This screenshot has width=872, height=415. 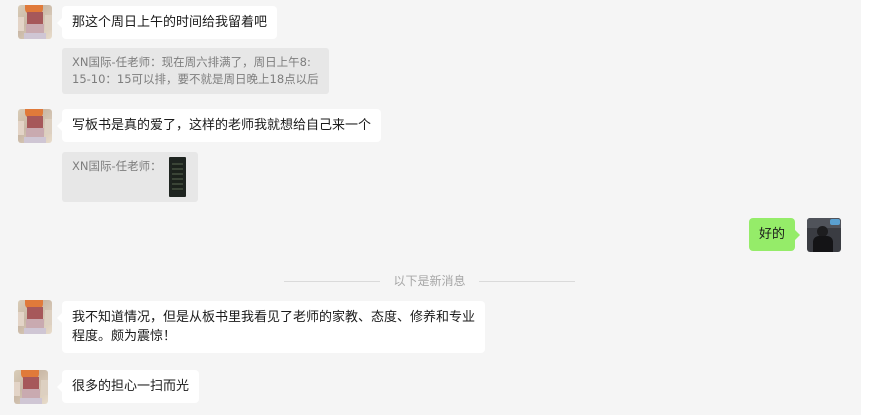 I want to click on message-text: 好的, so click(x=772, y=234).